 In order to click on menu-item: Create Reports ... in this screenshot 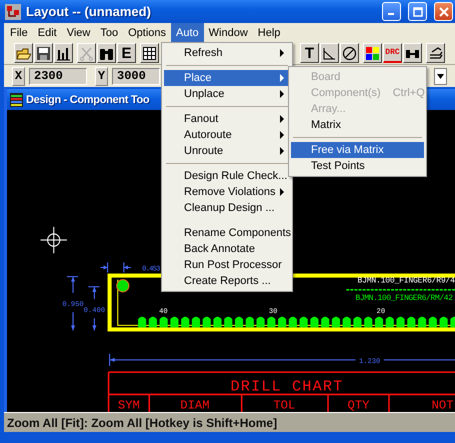, I will do `click(227, 281)`.